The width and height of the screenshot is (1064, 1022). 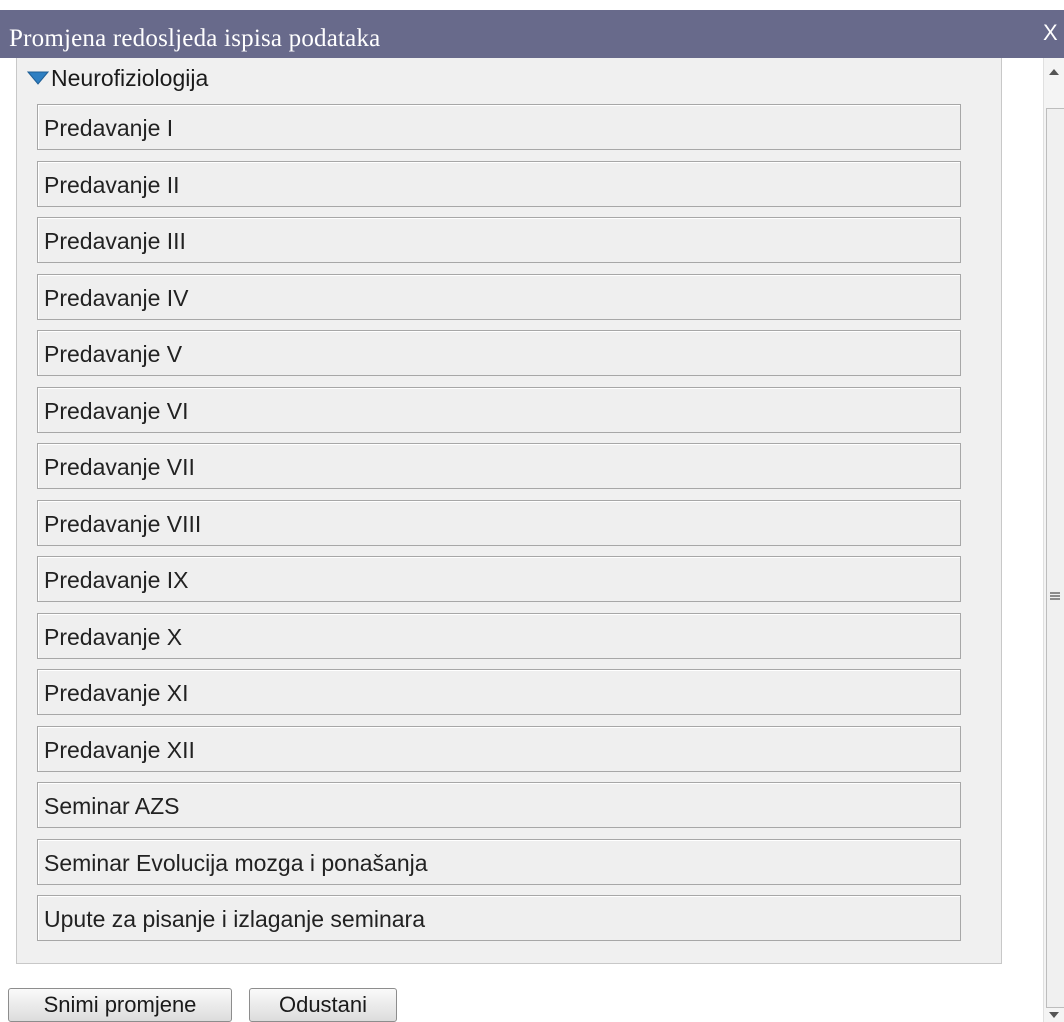 I want to click on reorder-item: Predavanje VII, so click(x=499, y=466).